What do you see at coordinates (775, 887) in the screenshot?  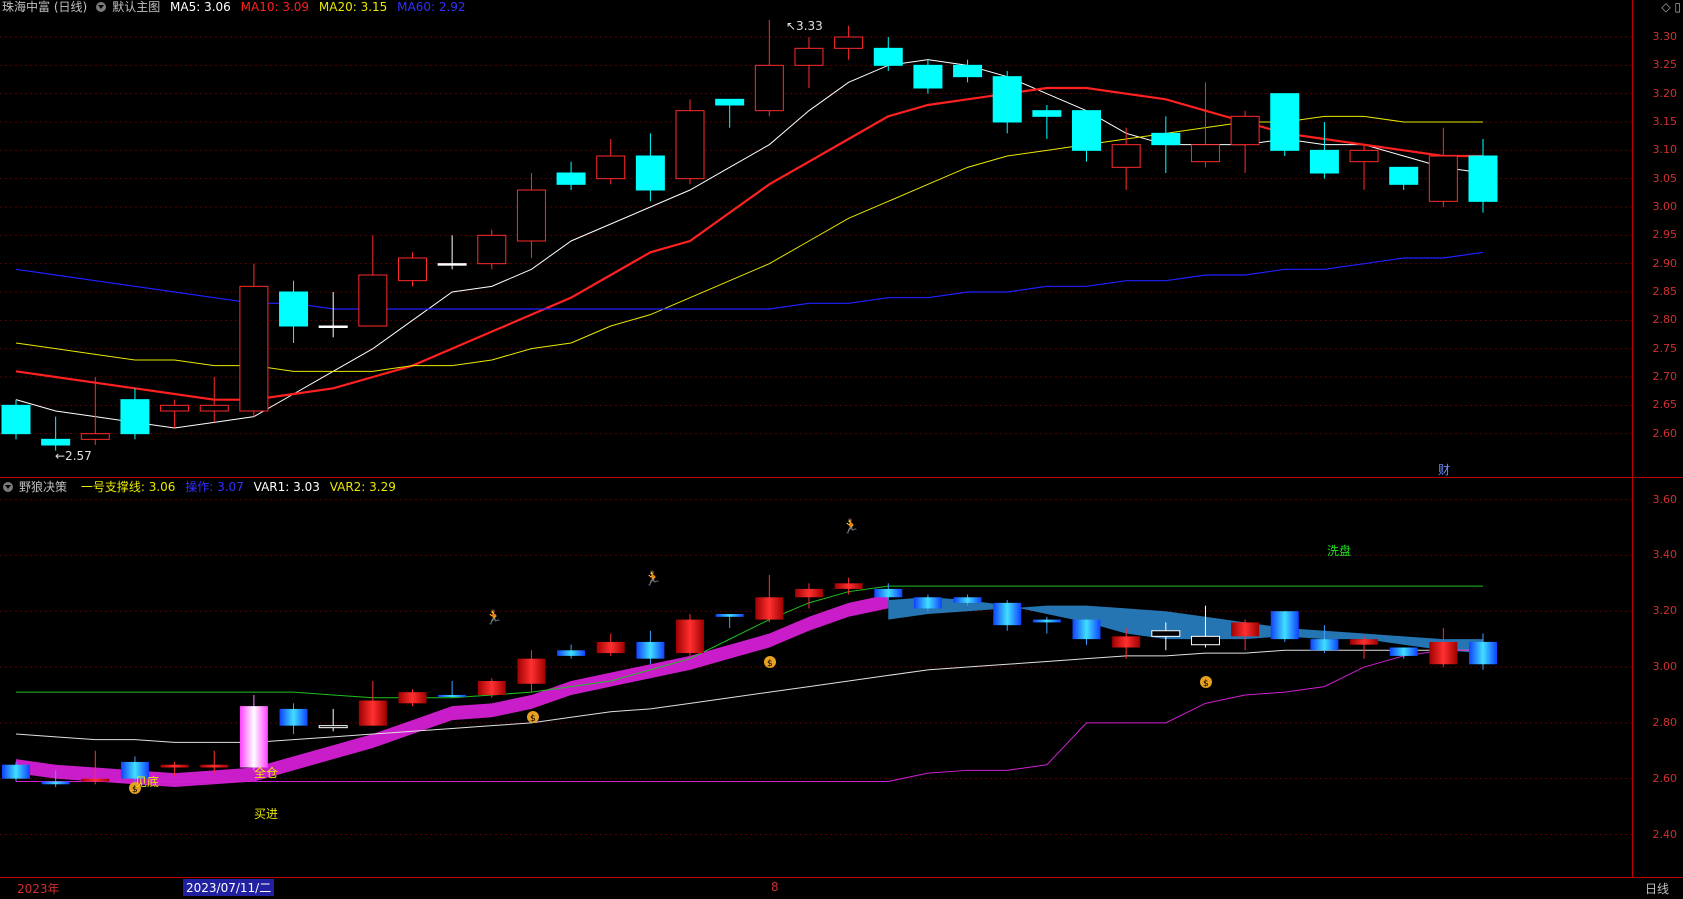 I see `month-label: 8` at bounding box center [775, 887].